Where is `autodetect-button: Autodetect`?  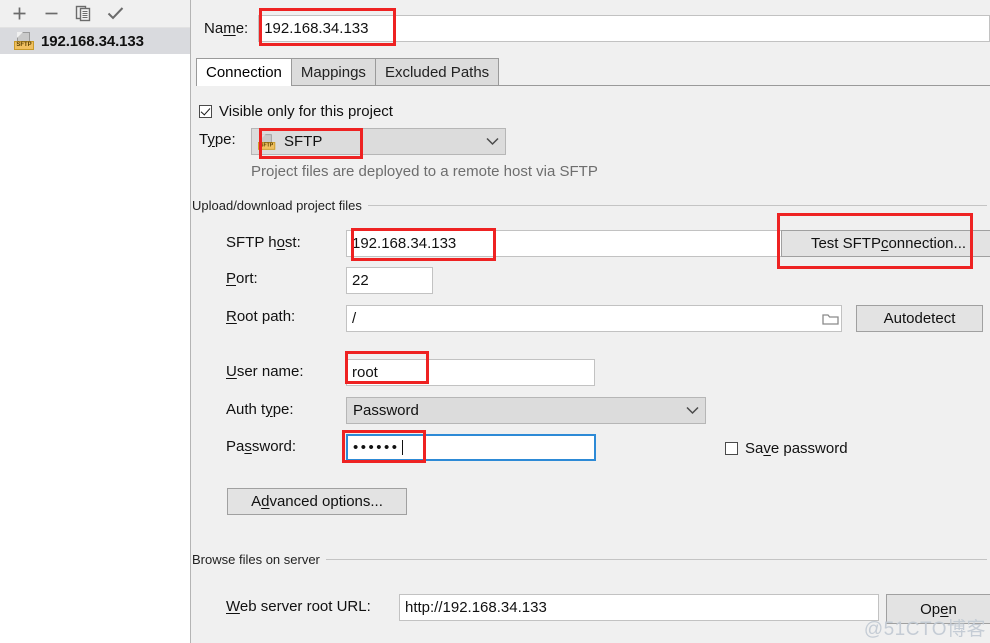
autodetect-button: Autodetect is located at coordinates (919, 318).